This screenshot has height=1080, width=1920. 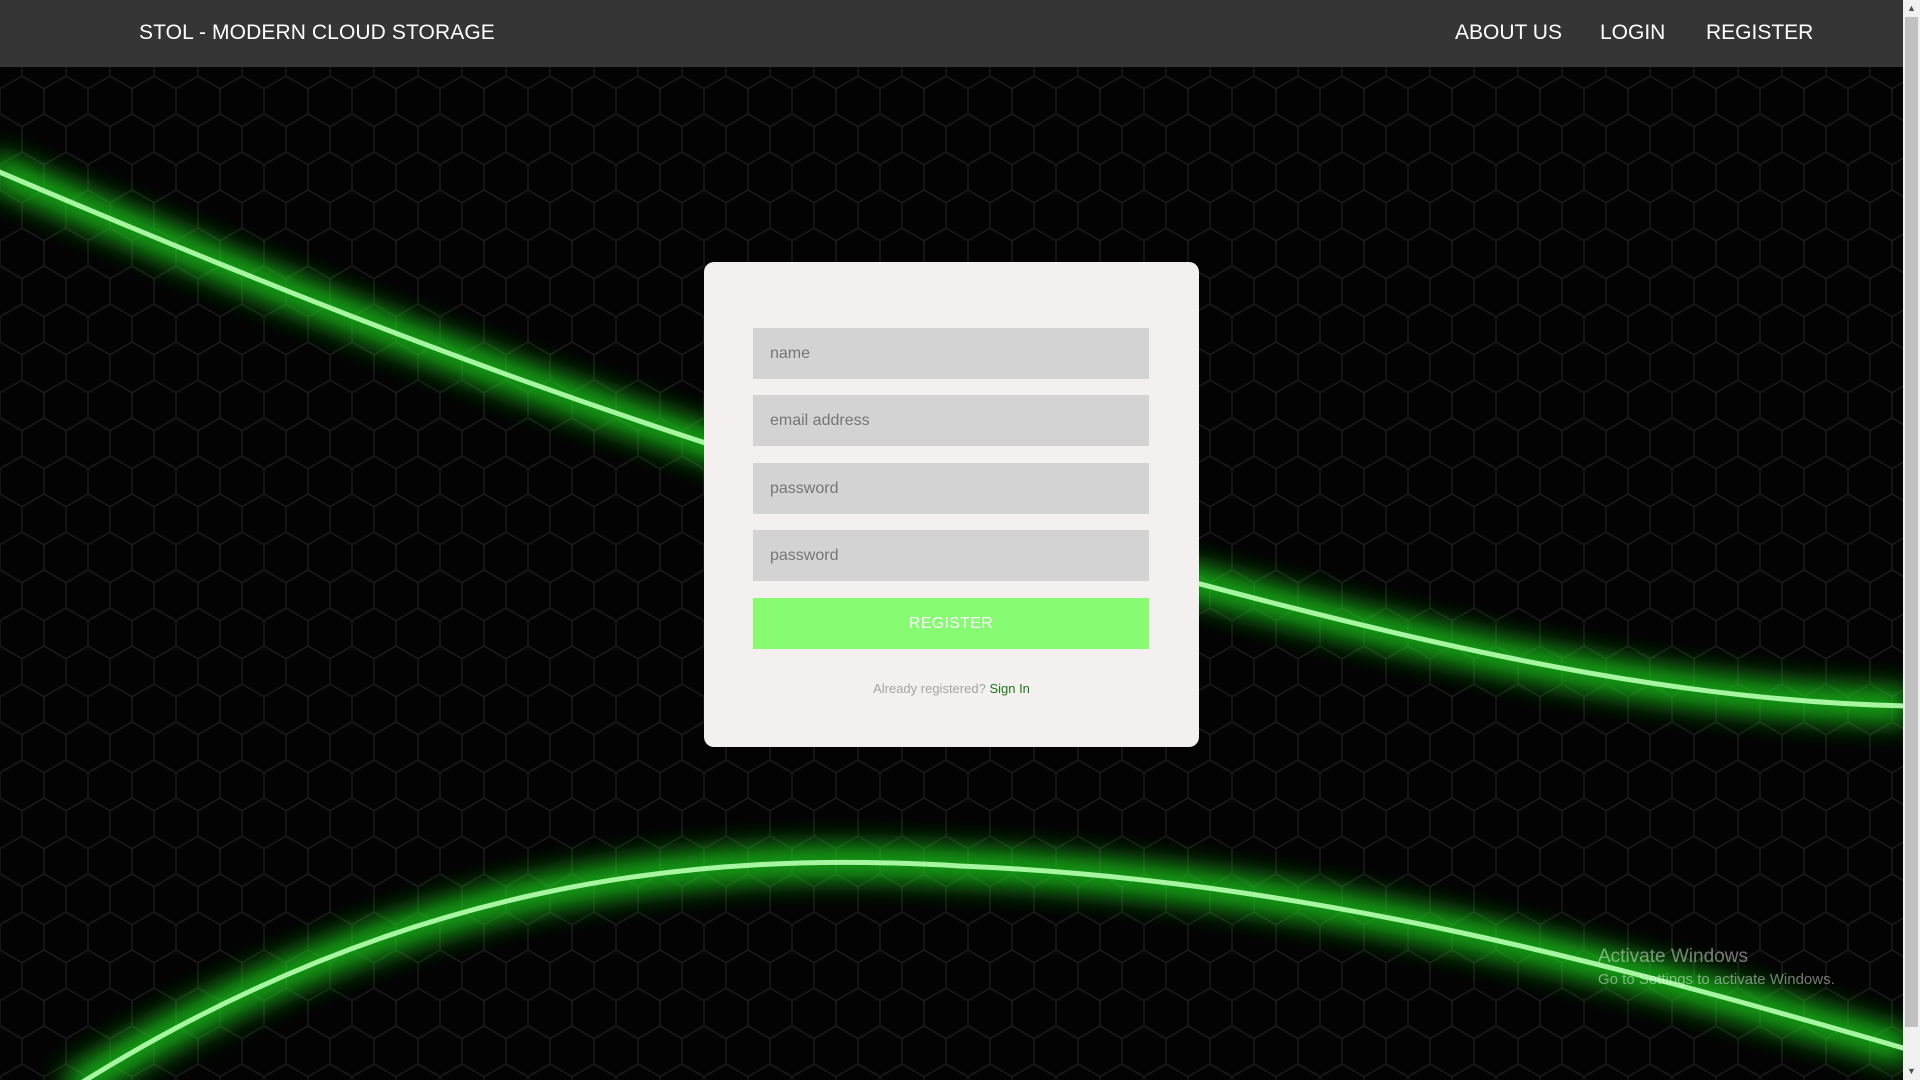 I want to click on name-field, so click(x=951, y=353).